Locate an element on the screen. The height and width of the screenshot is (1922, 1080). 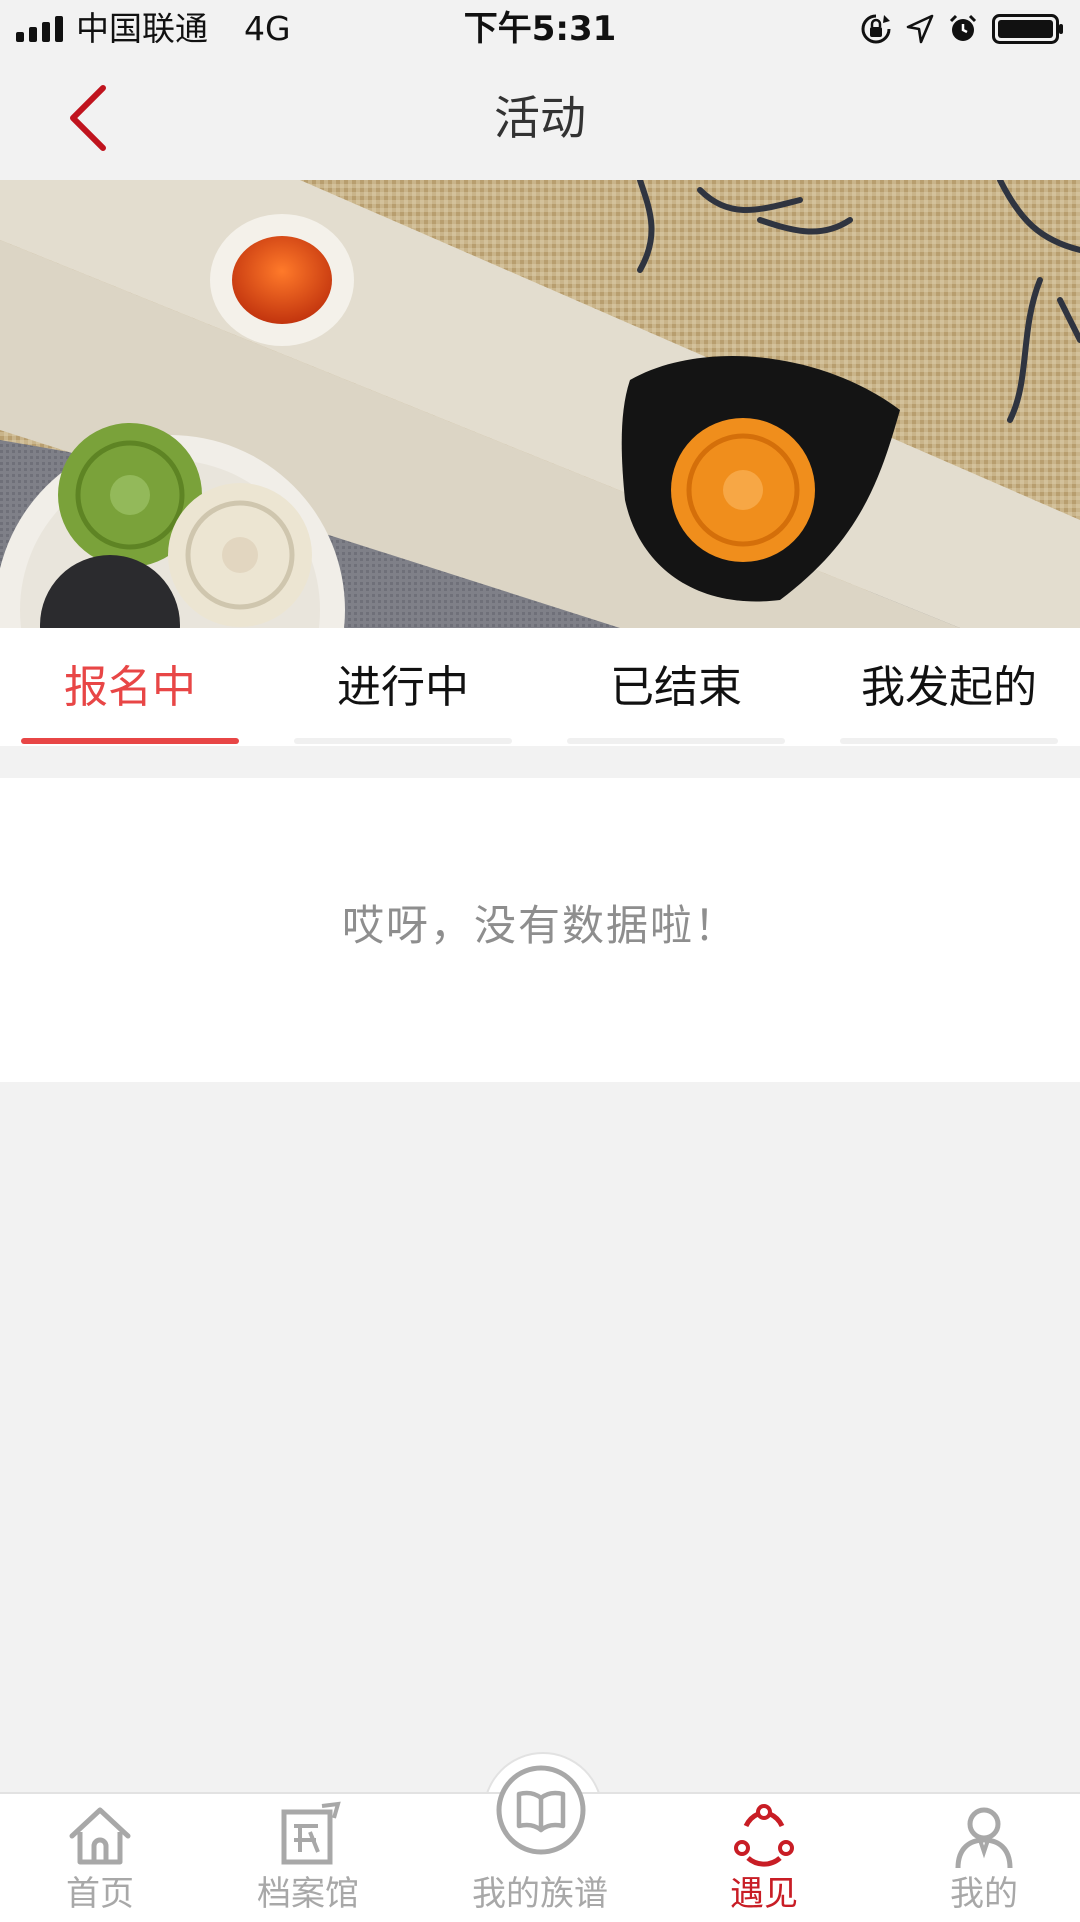
tab-signing-up: 报名中 is located at coordinates (130, 687).